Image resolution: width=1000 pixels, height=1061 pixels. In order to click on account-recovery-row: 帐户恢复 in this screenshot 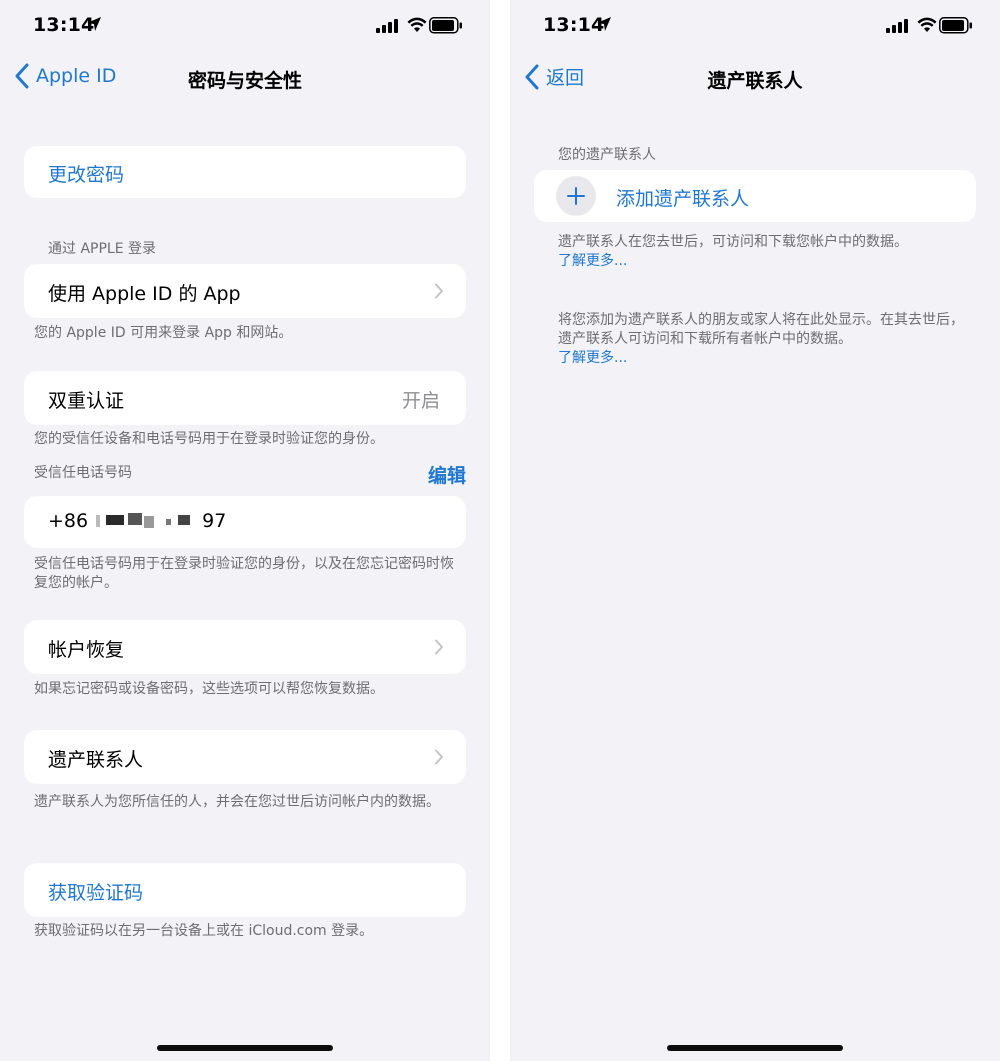, I will do `click(245, 647)`.